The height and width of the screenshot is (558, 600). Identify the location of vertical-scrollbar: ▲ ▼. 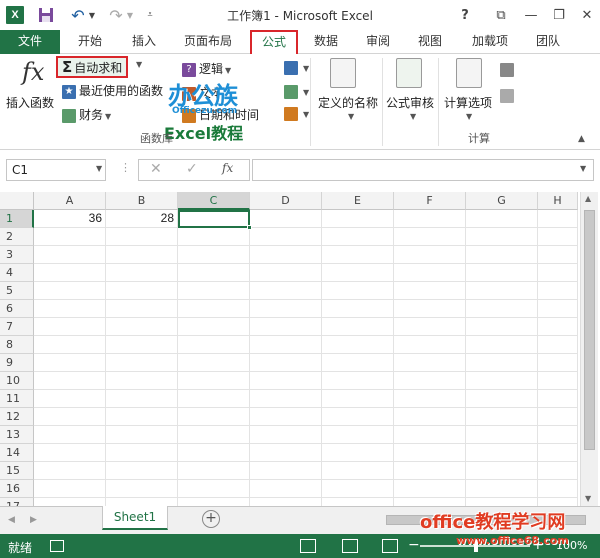
(589, 349).